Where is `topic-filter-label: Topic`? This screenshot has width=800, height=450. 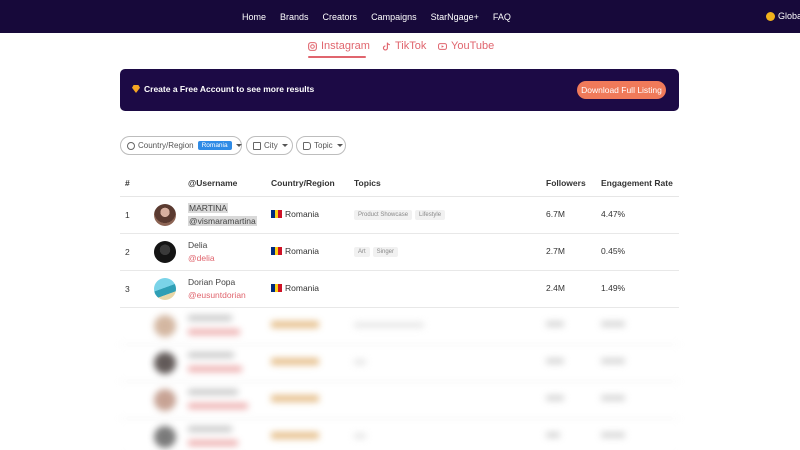
topic-filter-label: Topic is located at coordinates (323, 145).